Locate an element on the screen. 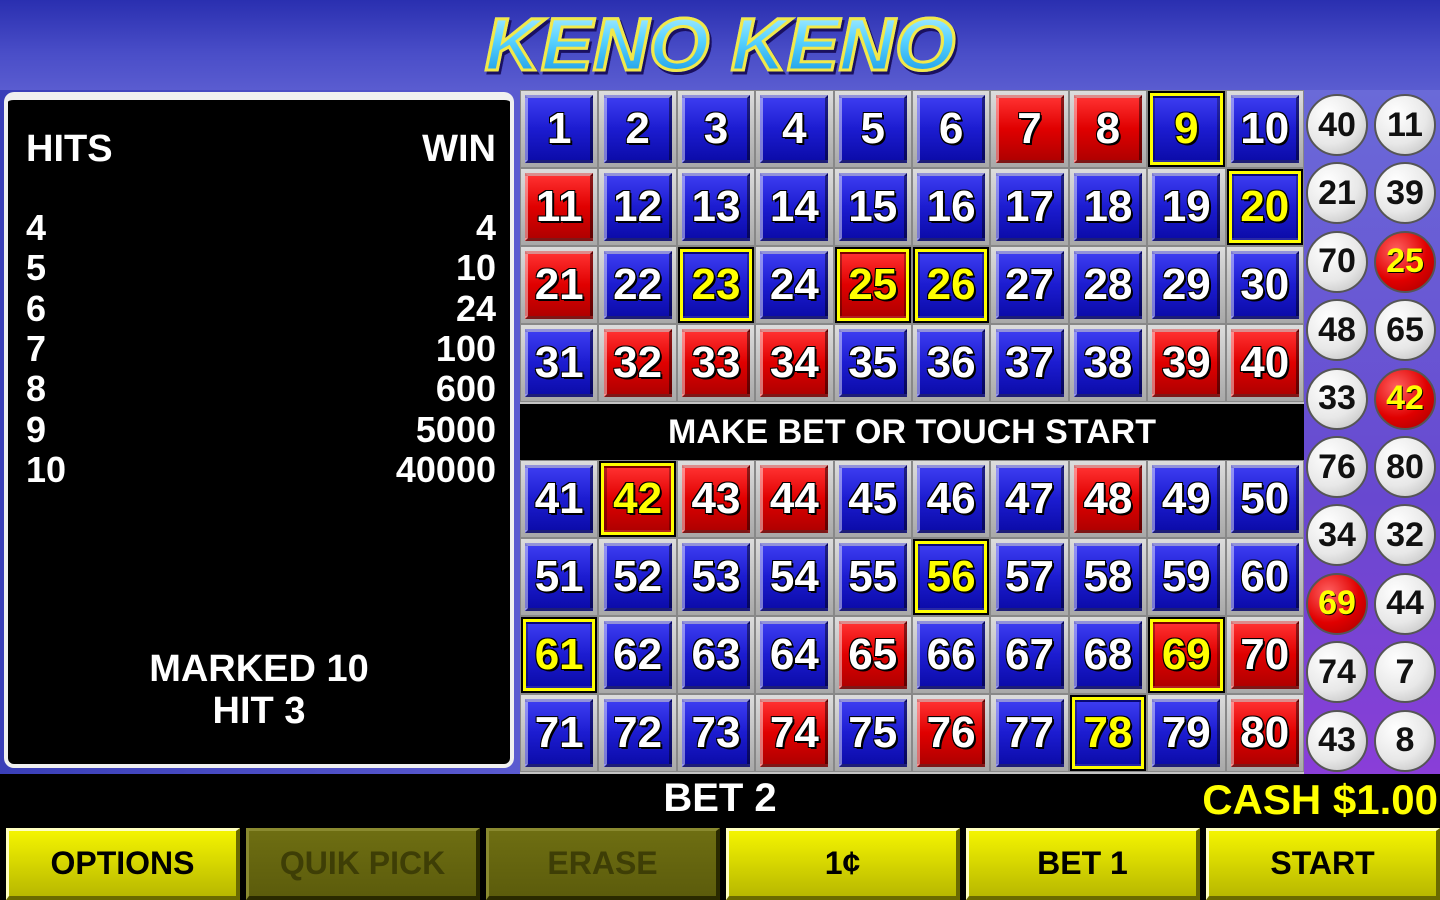 This screenshot has height=900, width=1440. number-tile-26: 26 is located at coordinates (951, 285).